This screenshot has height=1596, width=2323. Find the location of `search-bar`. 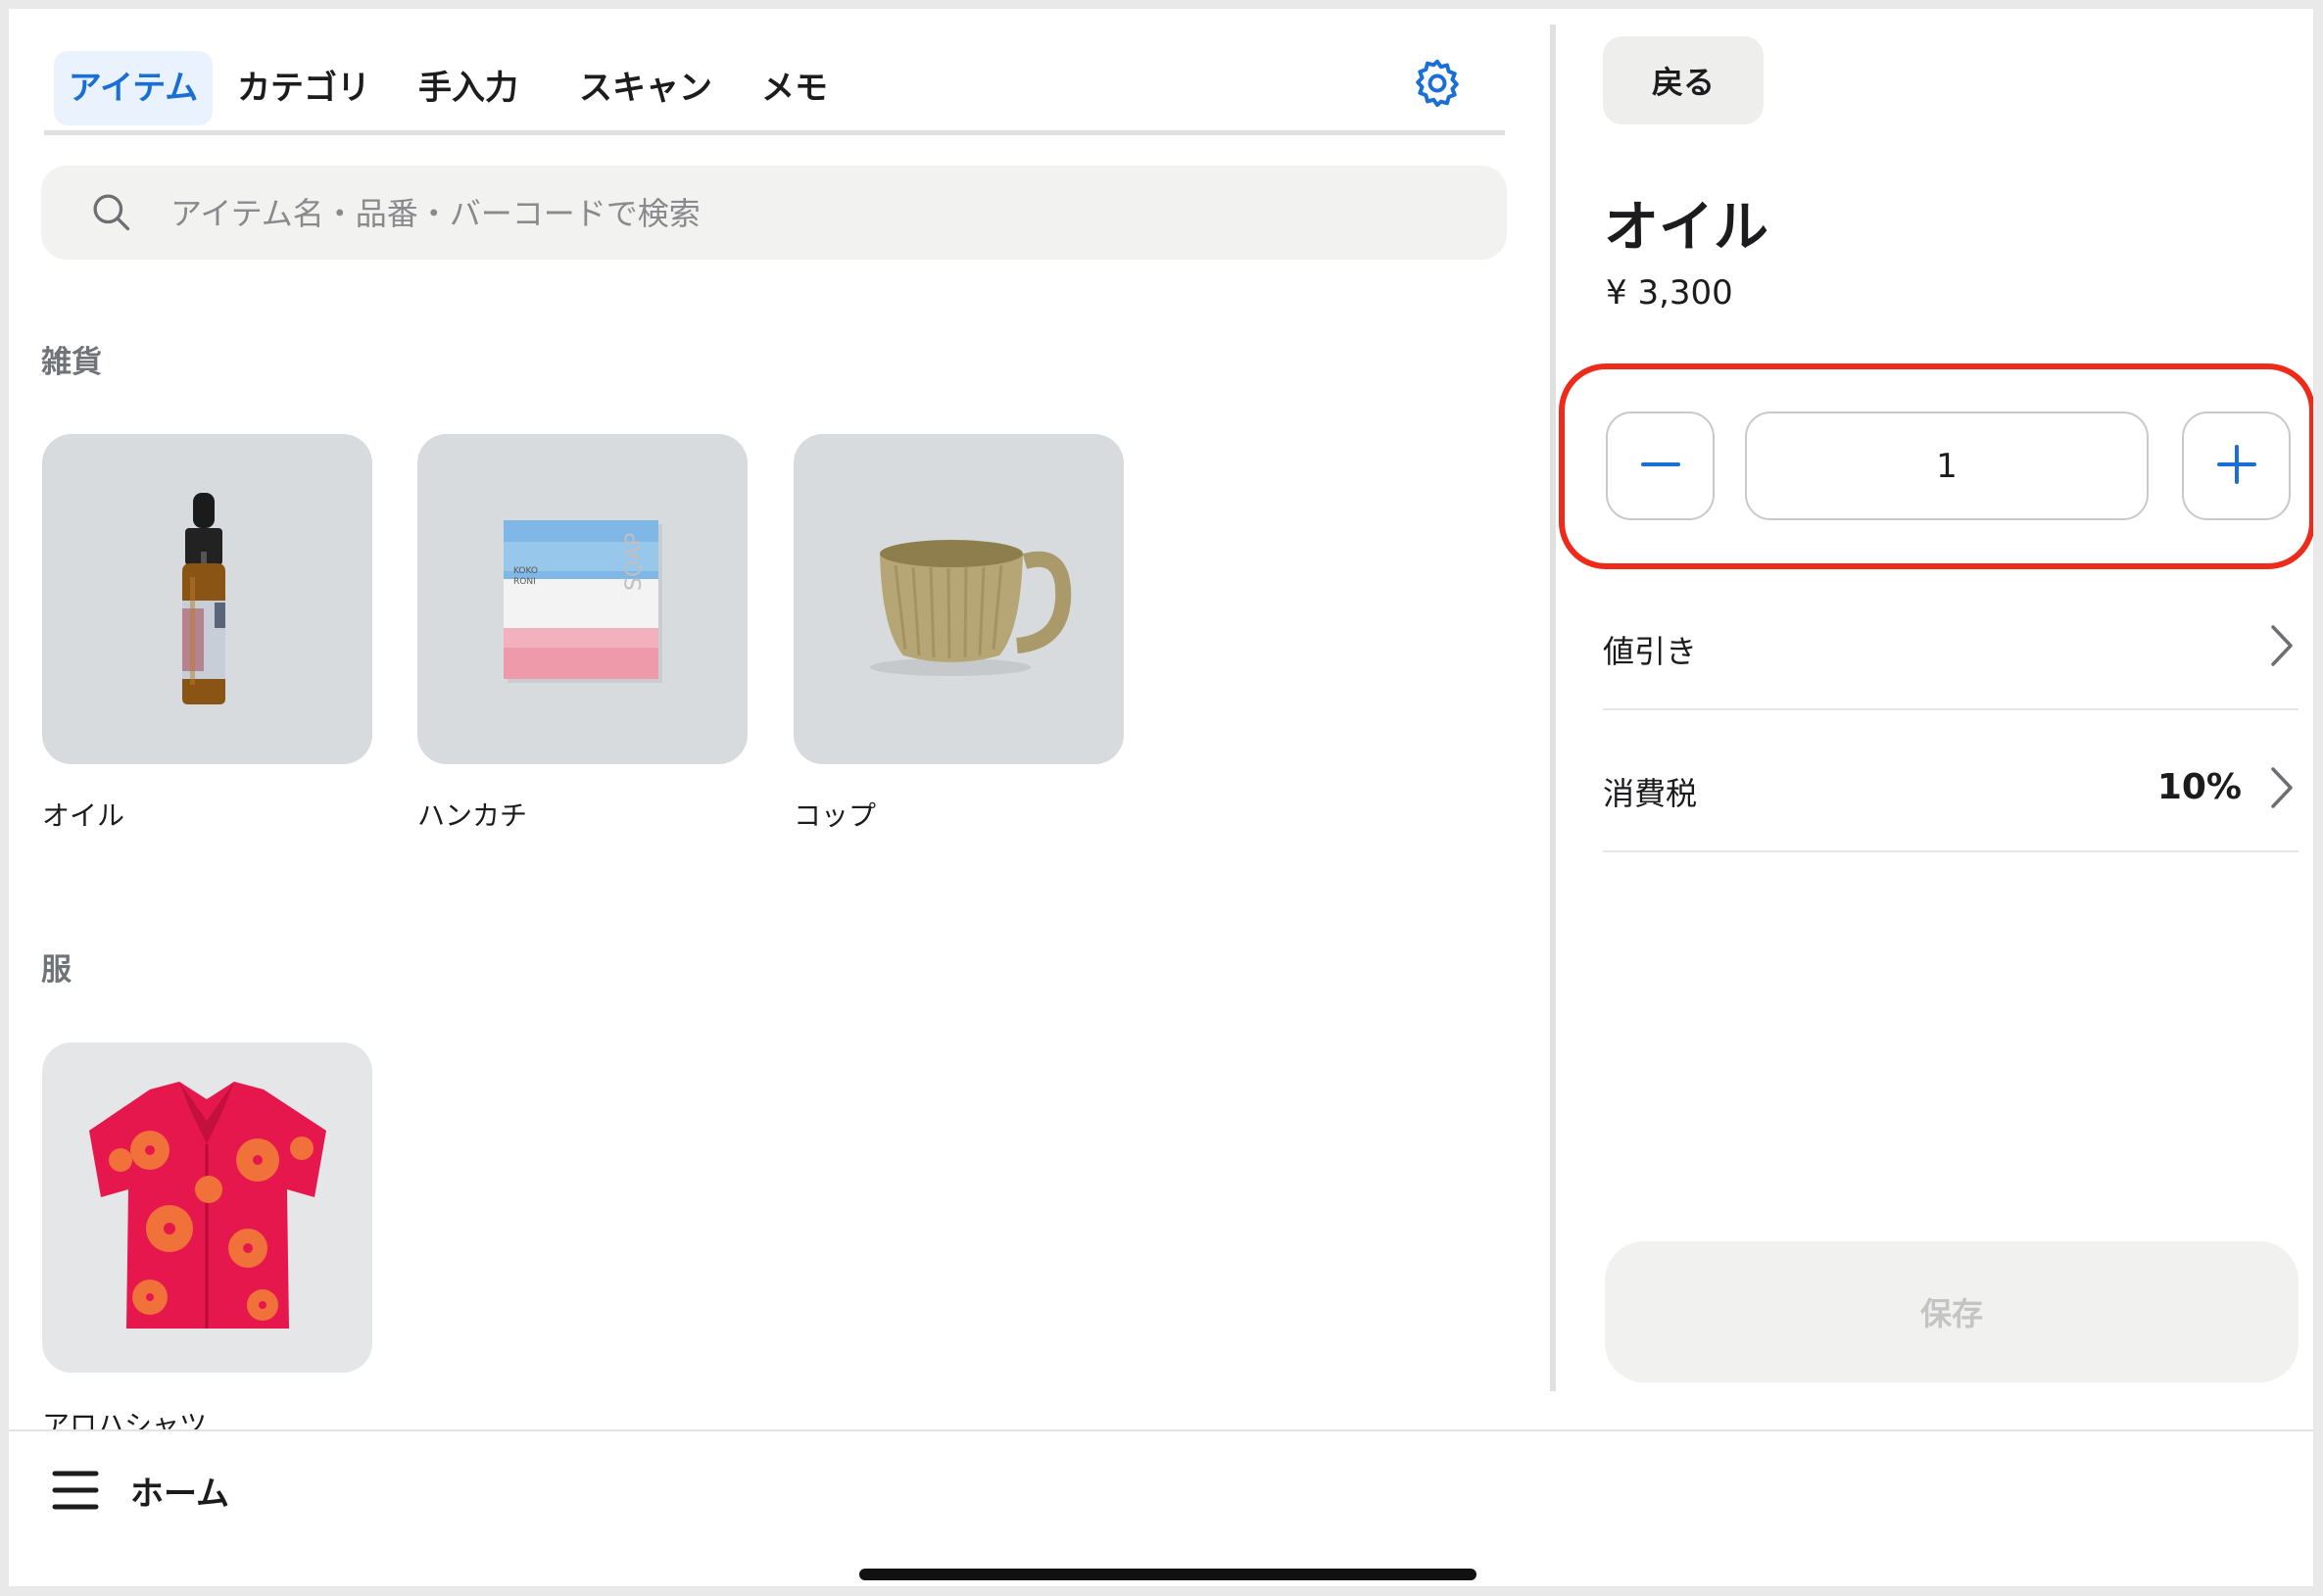

search-bar is located at coordinates (774, 213).